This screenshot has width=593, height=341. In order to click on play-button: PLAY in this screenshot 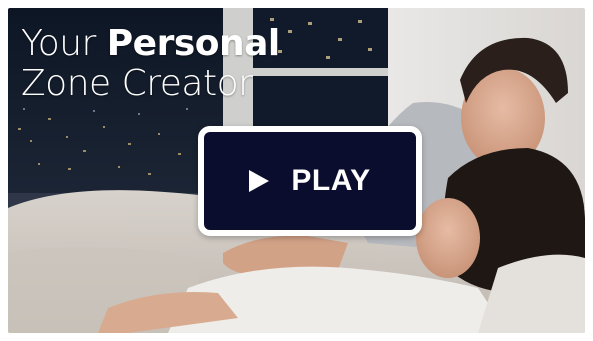, I will do `click(310, 181)`.